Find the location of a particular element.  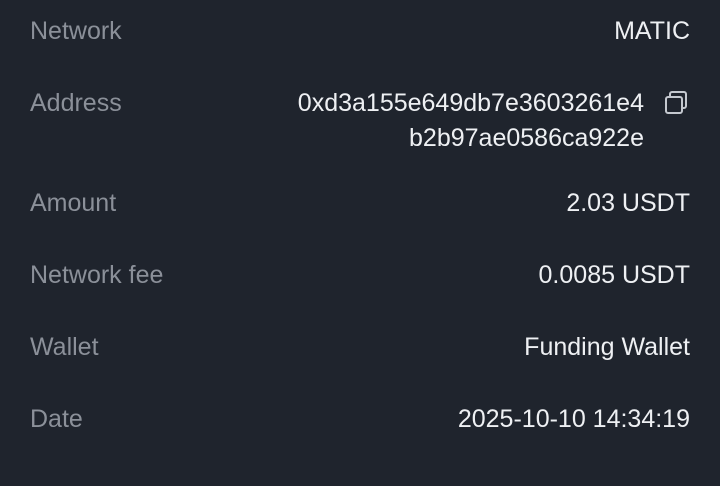

wallet-label: Wallet is located at coordinates (64, 347).